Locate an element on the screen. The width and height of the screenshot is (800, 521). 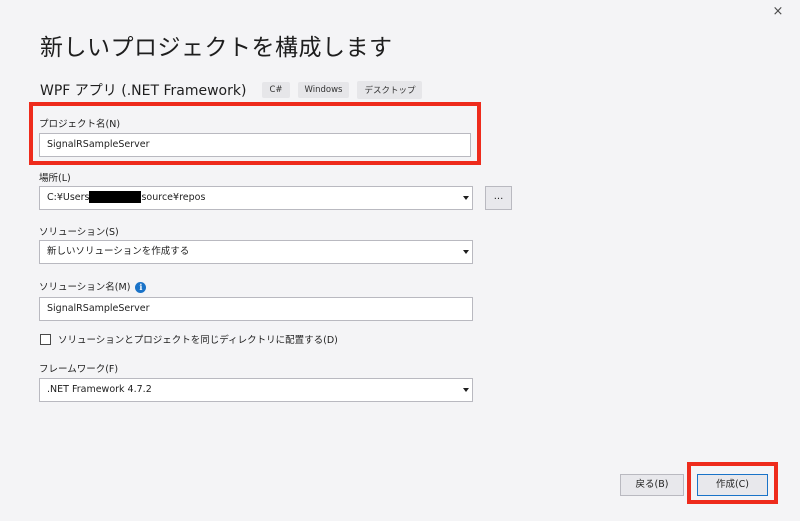
same-directory-checkbox is located at coordinates (45, 339).